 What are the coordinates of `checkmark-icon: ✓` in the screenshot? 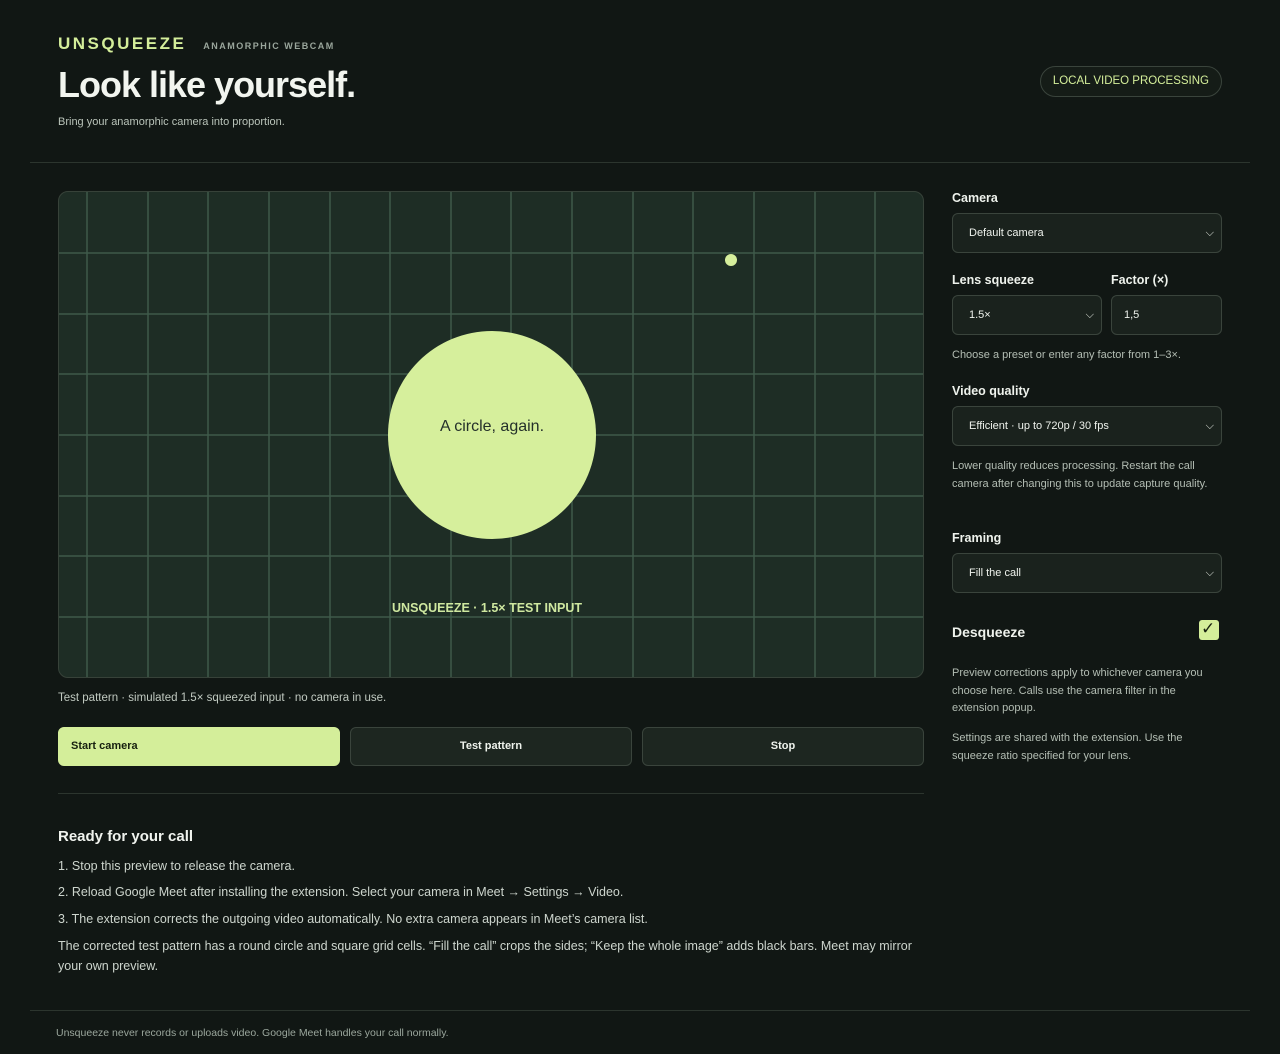 It's located at (1208, 628).